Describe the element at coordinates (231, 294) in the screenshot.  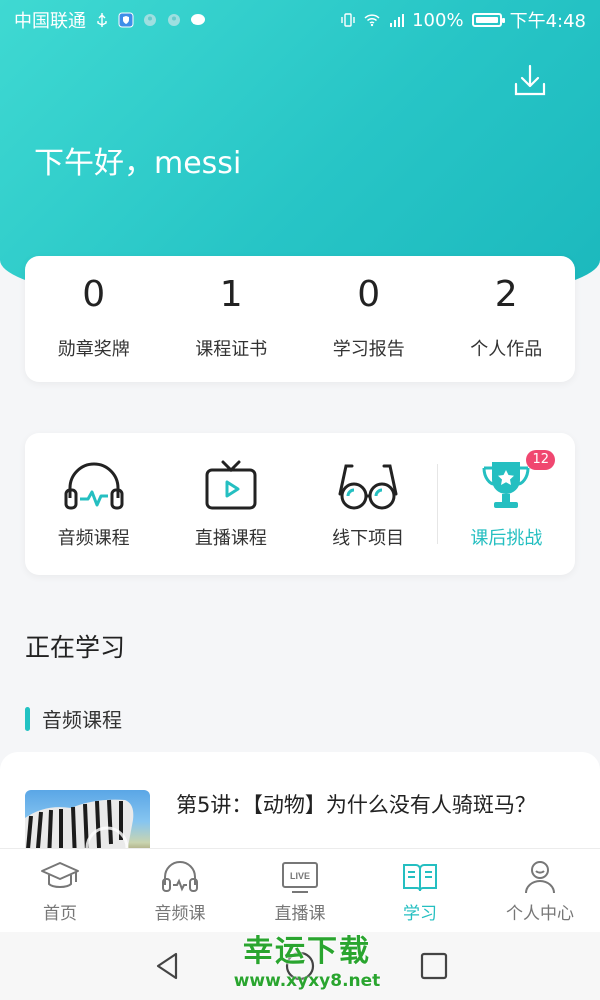
I see `stat-value: 1` at that location.